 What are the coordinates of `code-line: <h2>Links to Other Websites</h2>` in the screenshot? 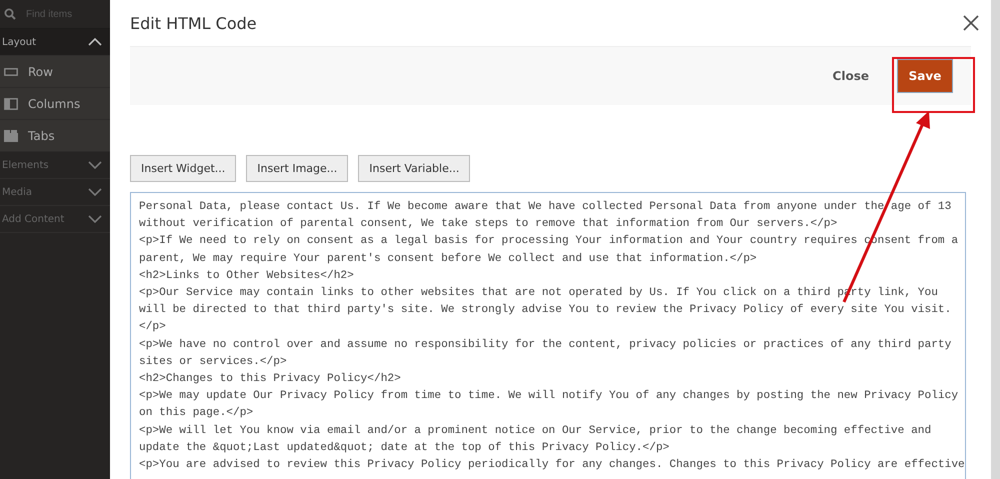 It's located at (247, 276).